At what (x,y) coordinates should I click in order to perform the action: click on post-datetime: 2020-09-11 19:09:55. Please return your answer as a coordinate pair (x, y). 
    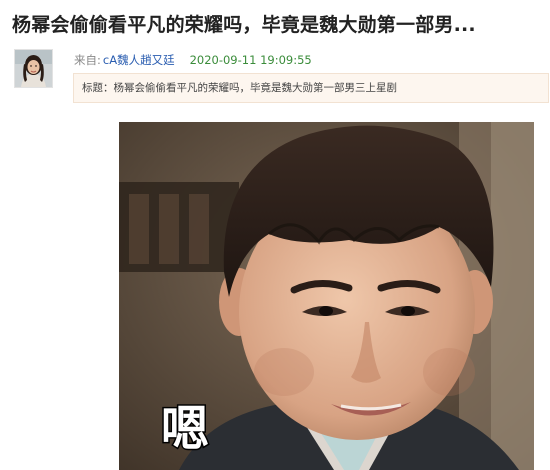
    Looking at the image, I should click on (250, 60).